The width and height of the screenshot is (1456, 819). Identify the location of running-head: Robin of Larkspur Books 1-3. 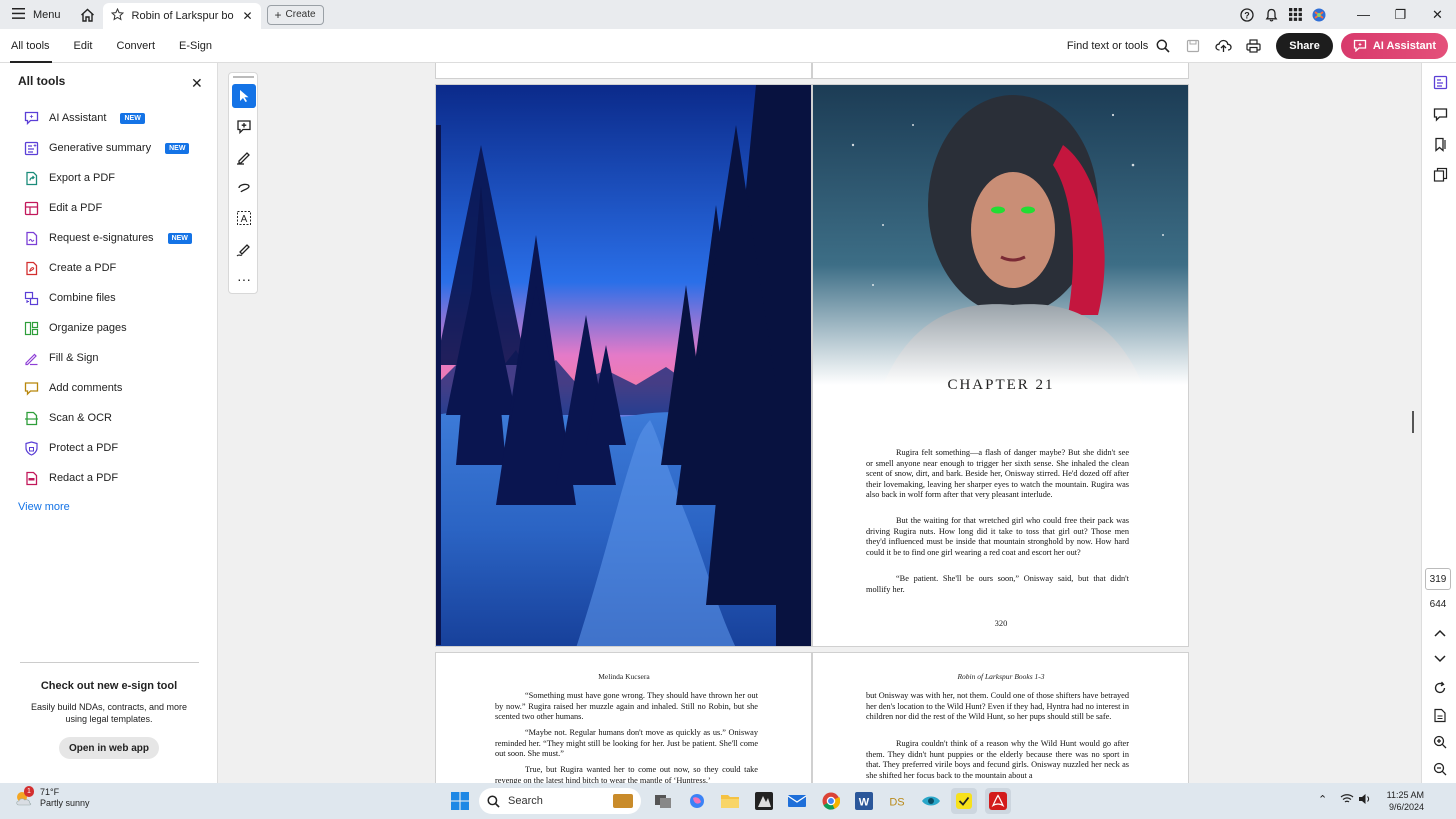
(1001, 676).